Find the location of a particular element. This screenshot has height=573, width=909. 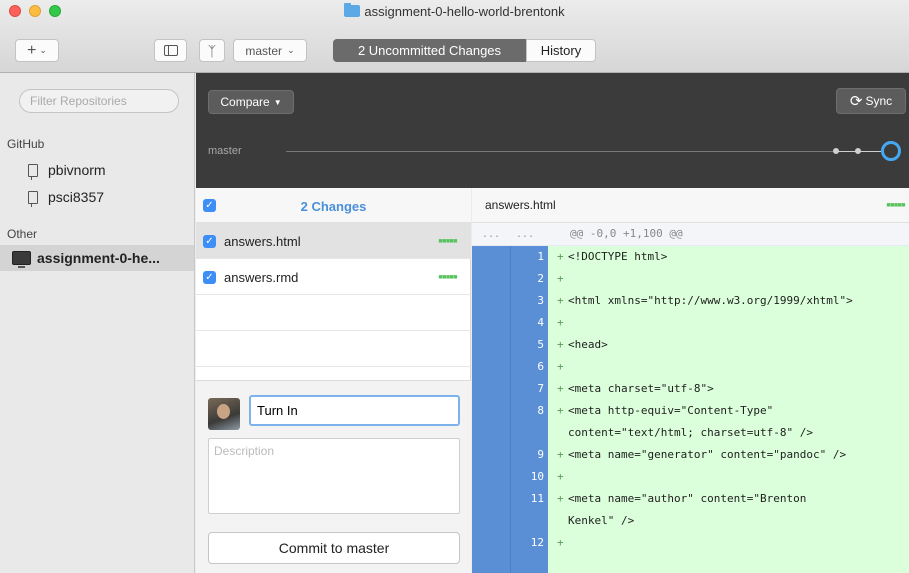

timeline-line is located at coordinates (561, 151).